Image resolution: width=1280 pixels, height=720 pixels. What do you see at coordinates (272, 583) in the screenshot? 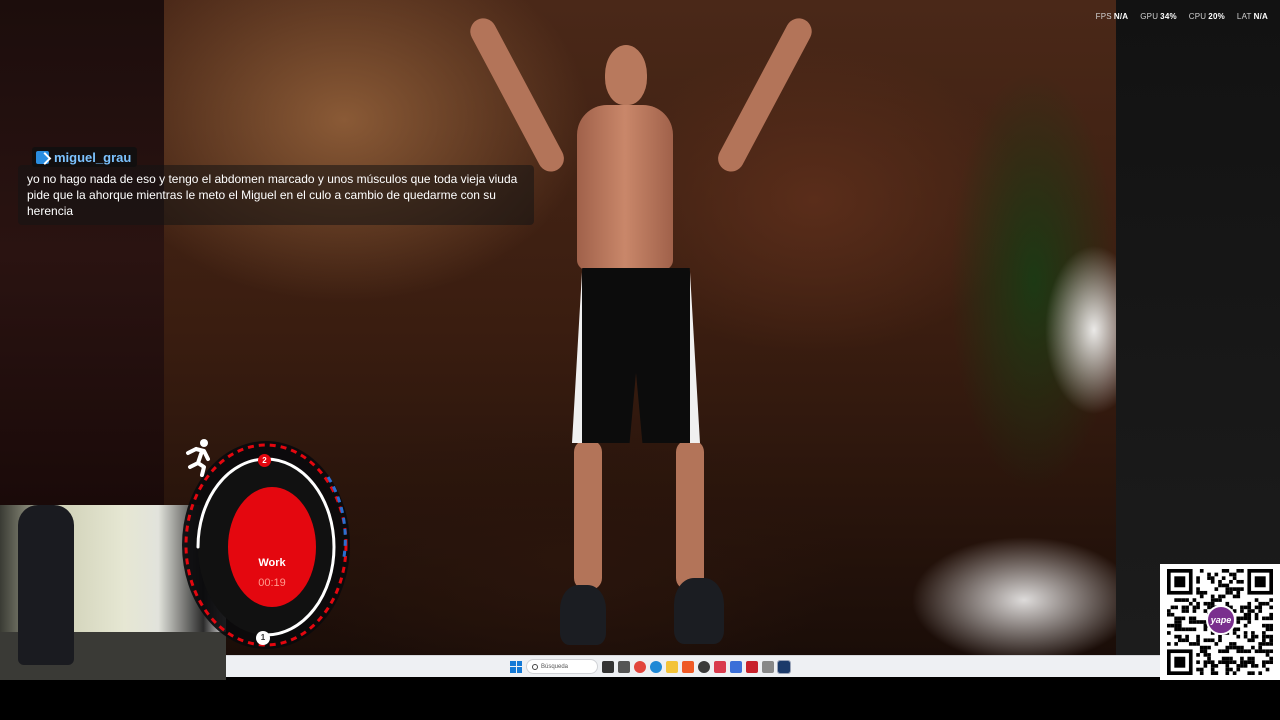
I see `timer-time-readout: 00:19` at bounding box center [272, 583].